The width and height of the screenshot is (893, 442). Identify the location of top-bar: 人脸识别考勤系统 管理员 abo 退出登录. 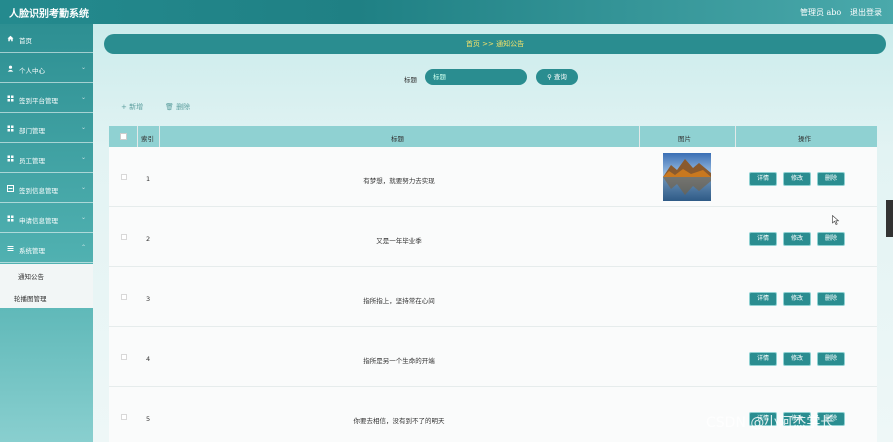
(446, 12).